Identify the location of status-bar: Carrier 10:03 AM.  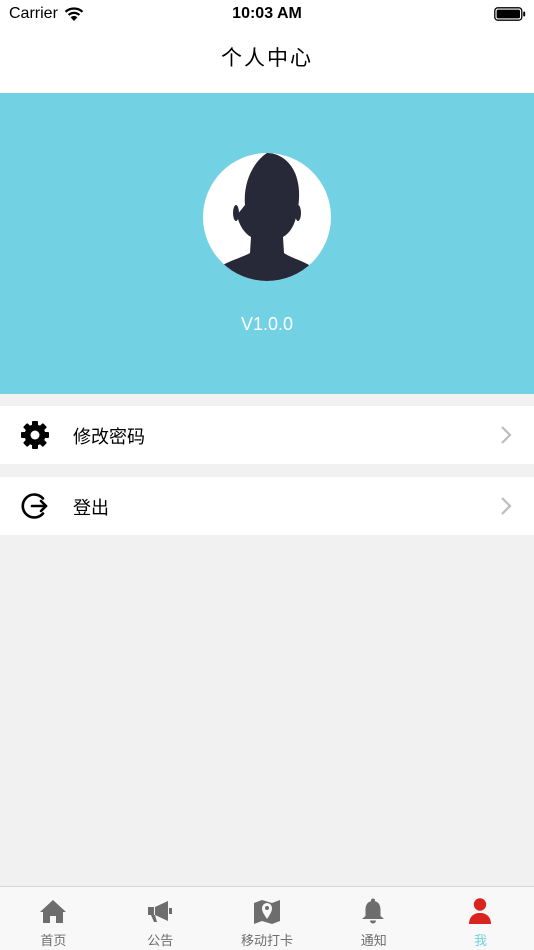
(267, 14).